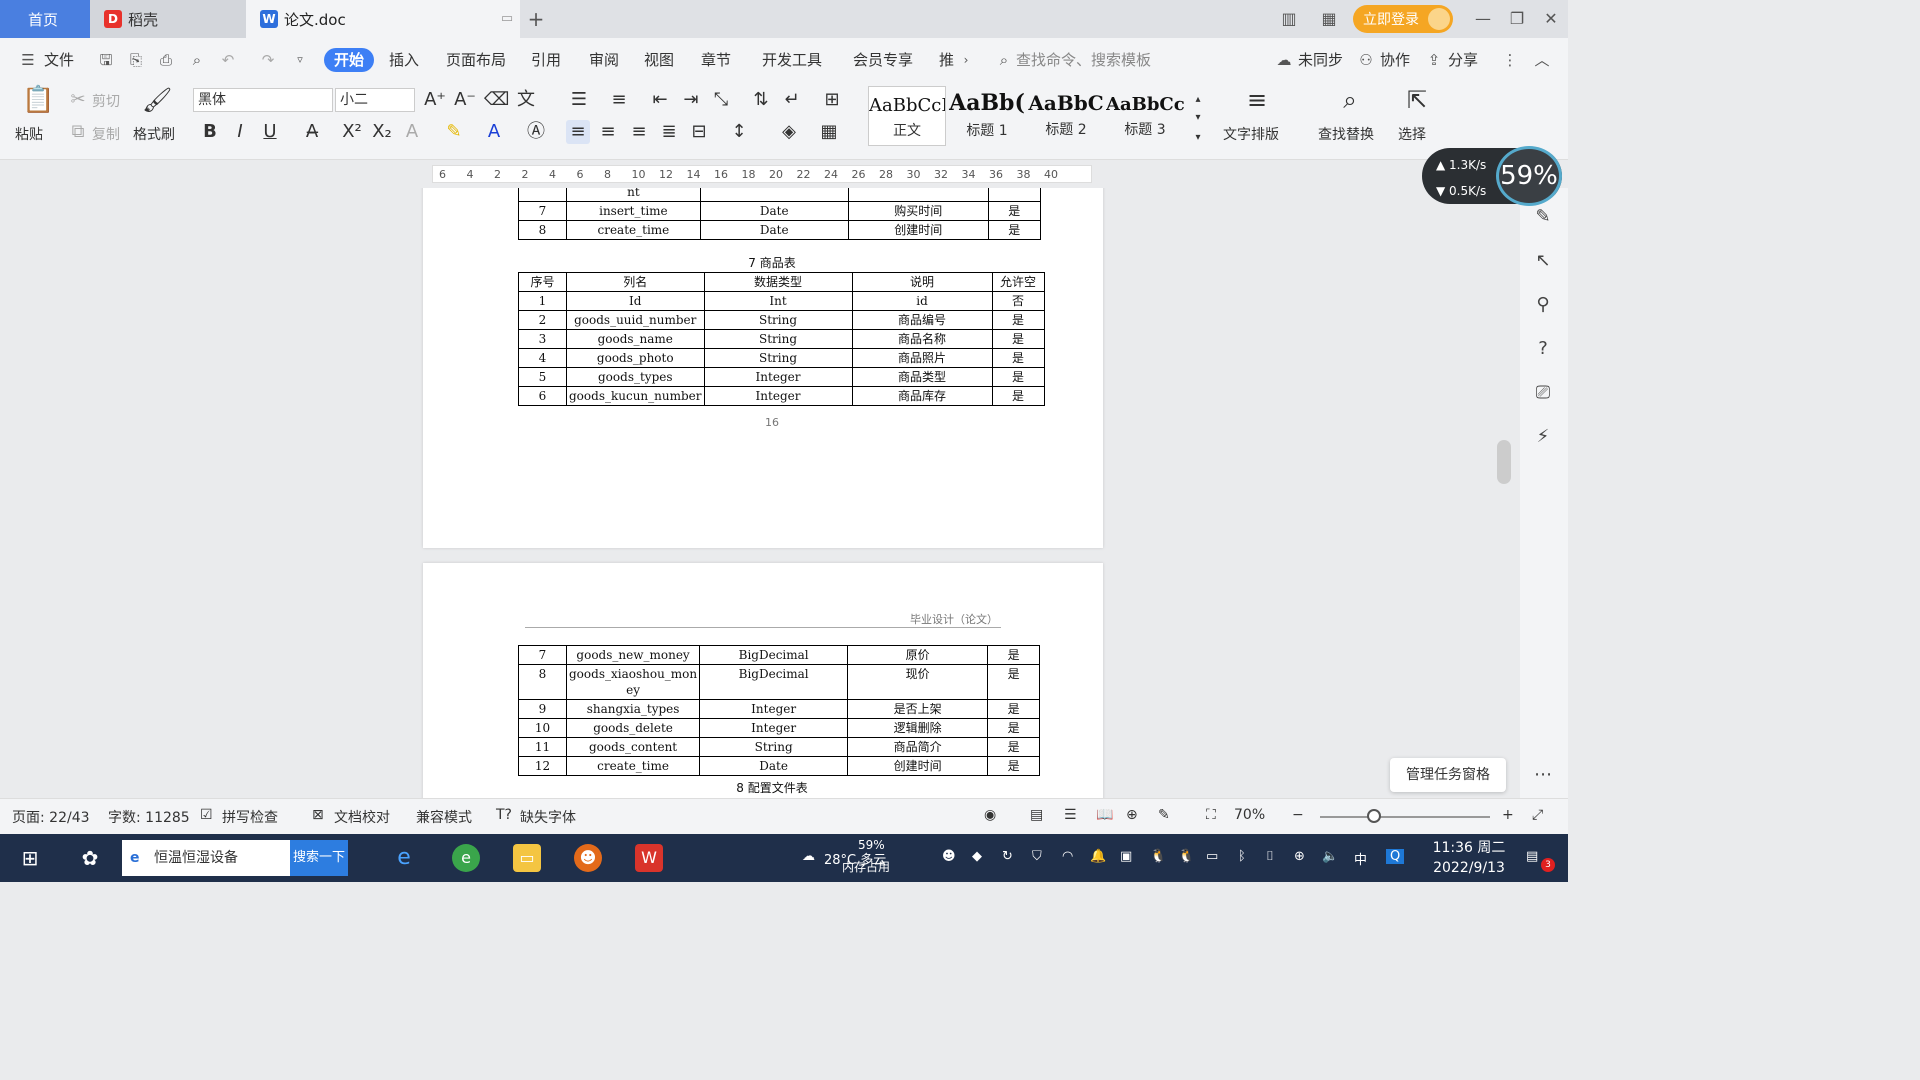 The image size is (1920, 1080). I want to click on text-layout-button: 文字排版, so click(1251, 134).